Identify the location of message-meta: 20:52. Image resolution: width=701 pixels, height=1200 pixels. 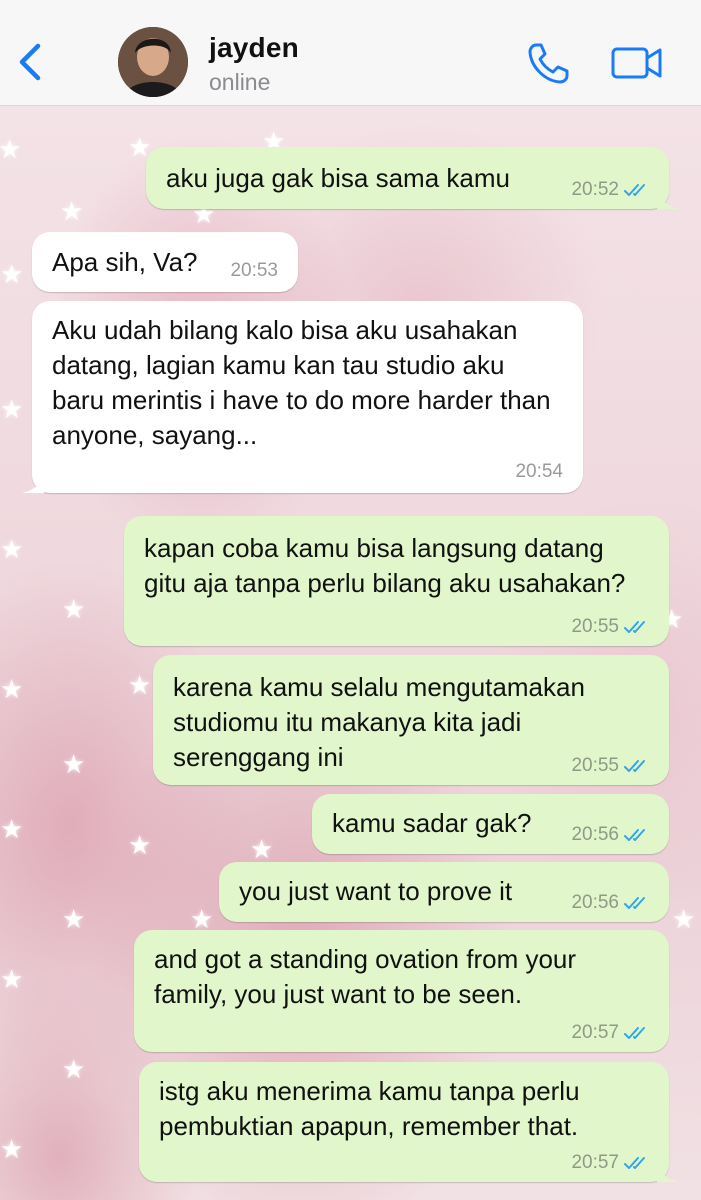
(612, 190).